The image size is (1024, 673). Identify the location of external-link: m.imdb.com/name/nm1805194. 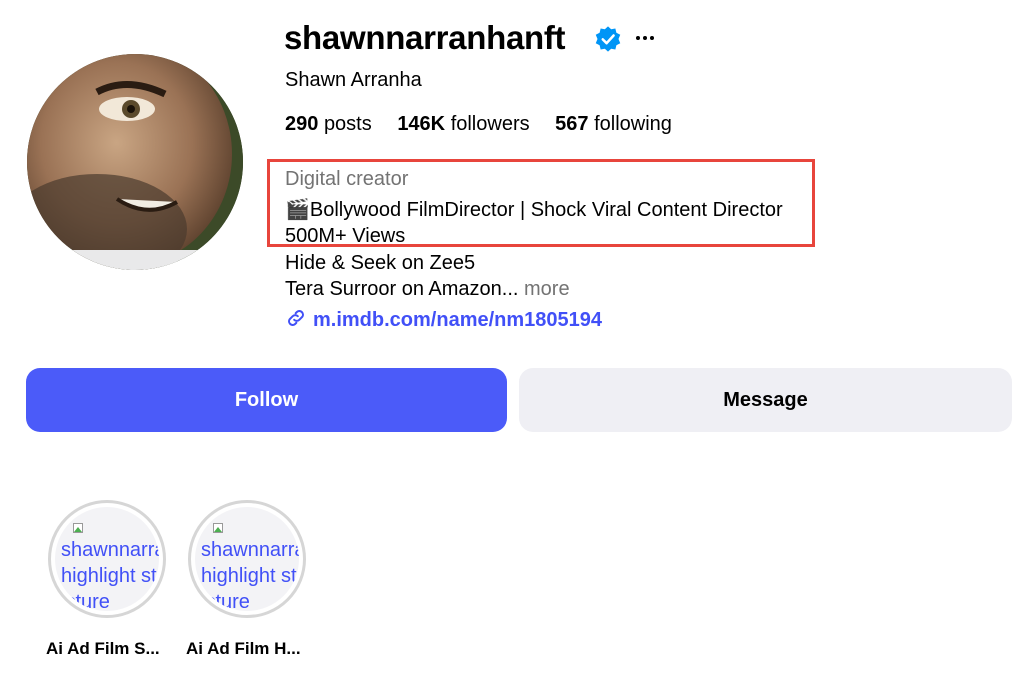
(443, 320).